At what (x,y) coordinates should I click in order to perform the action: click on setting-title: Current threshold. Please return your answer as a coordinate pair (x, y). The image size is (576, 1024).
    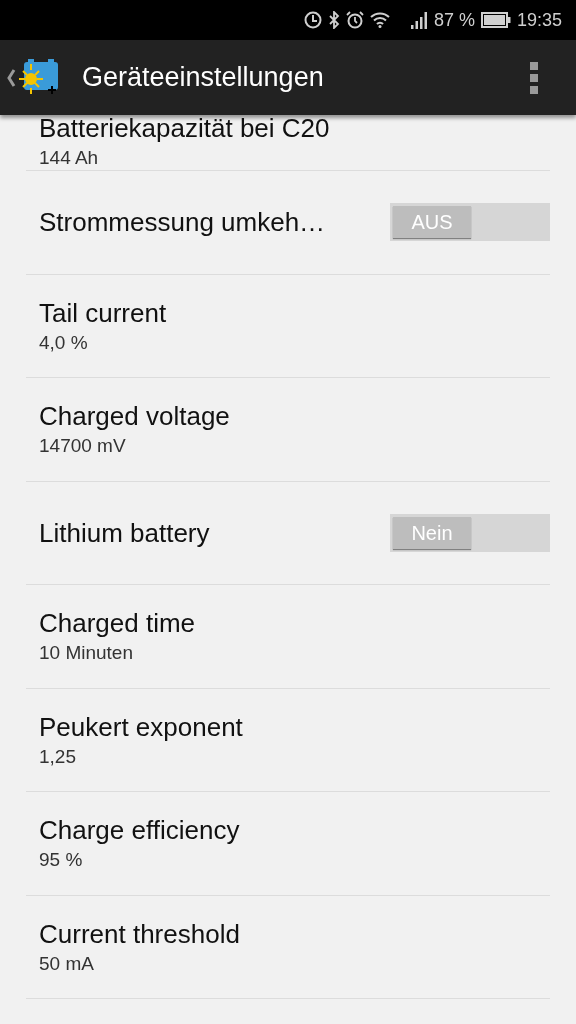
    Looking at the image, I should click on (140, 934).